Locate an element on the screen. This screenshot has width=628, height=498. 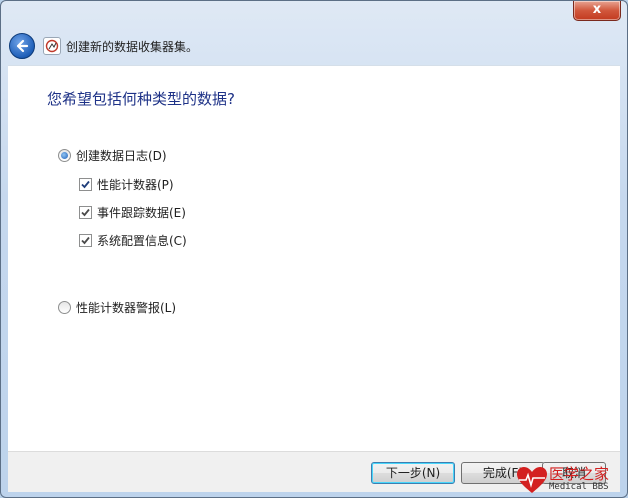
page-question: 您希望包括何种类型的数据? is located at coordinates (141, 99).